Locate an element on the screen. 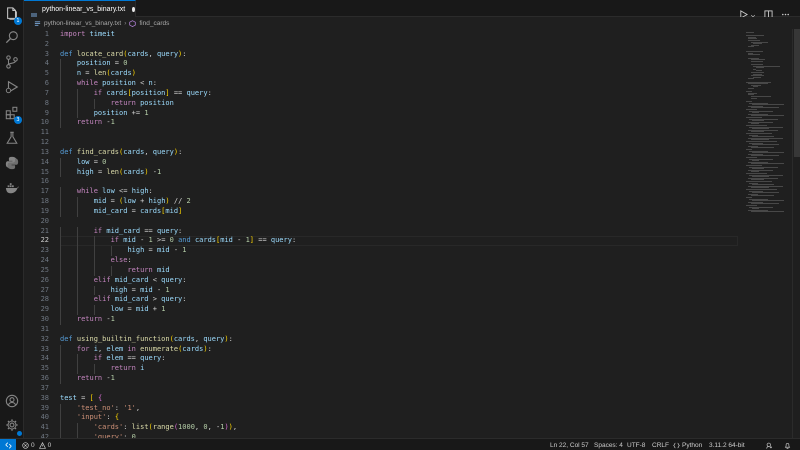 The height and width of the screenshot is (450, 800). indentation: Spaces: 4 is located at coordinates (608, 444).